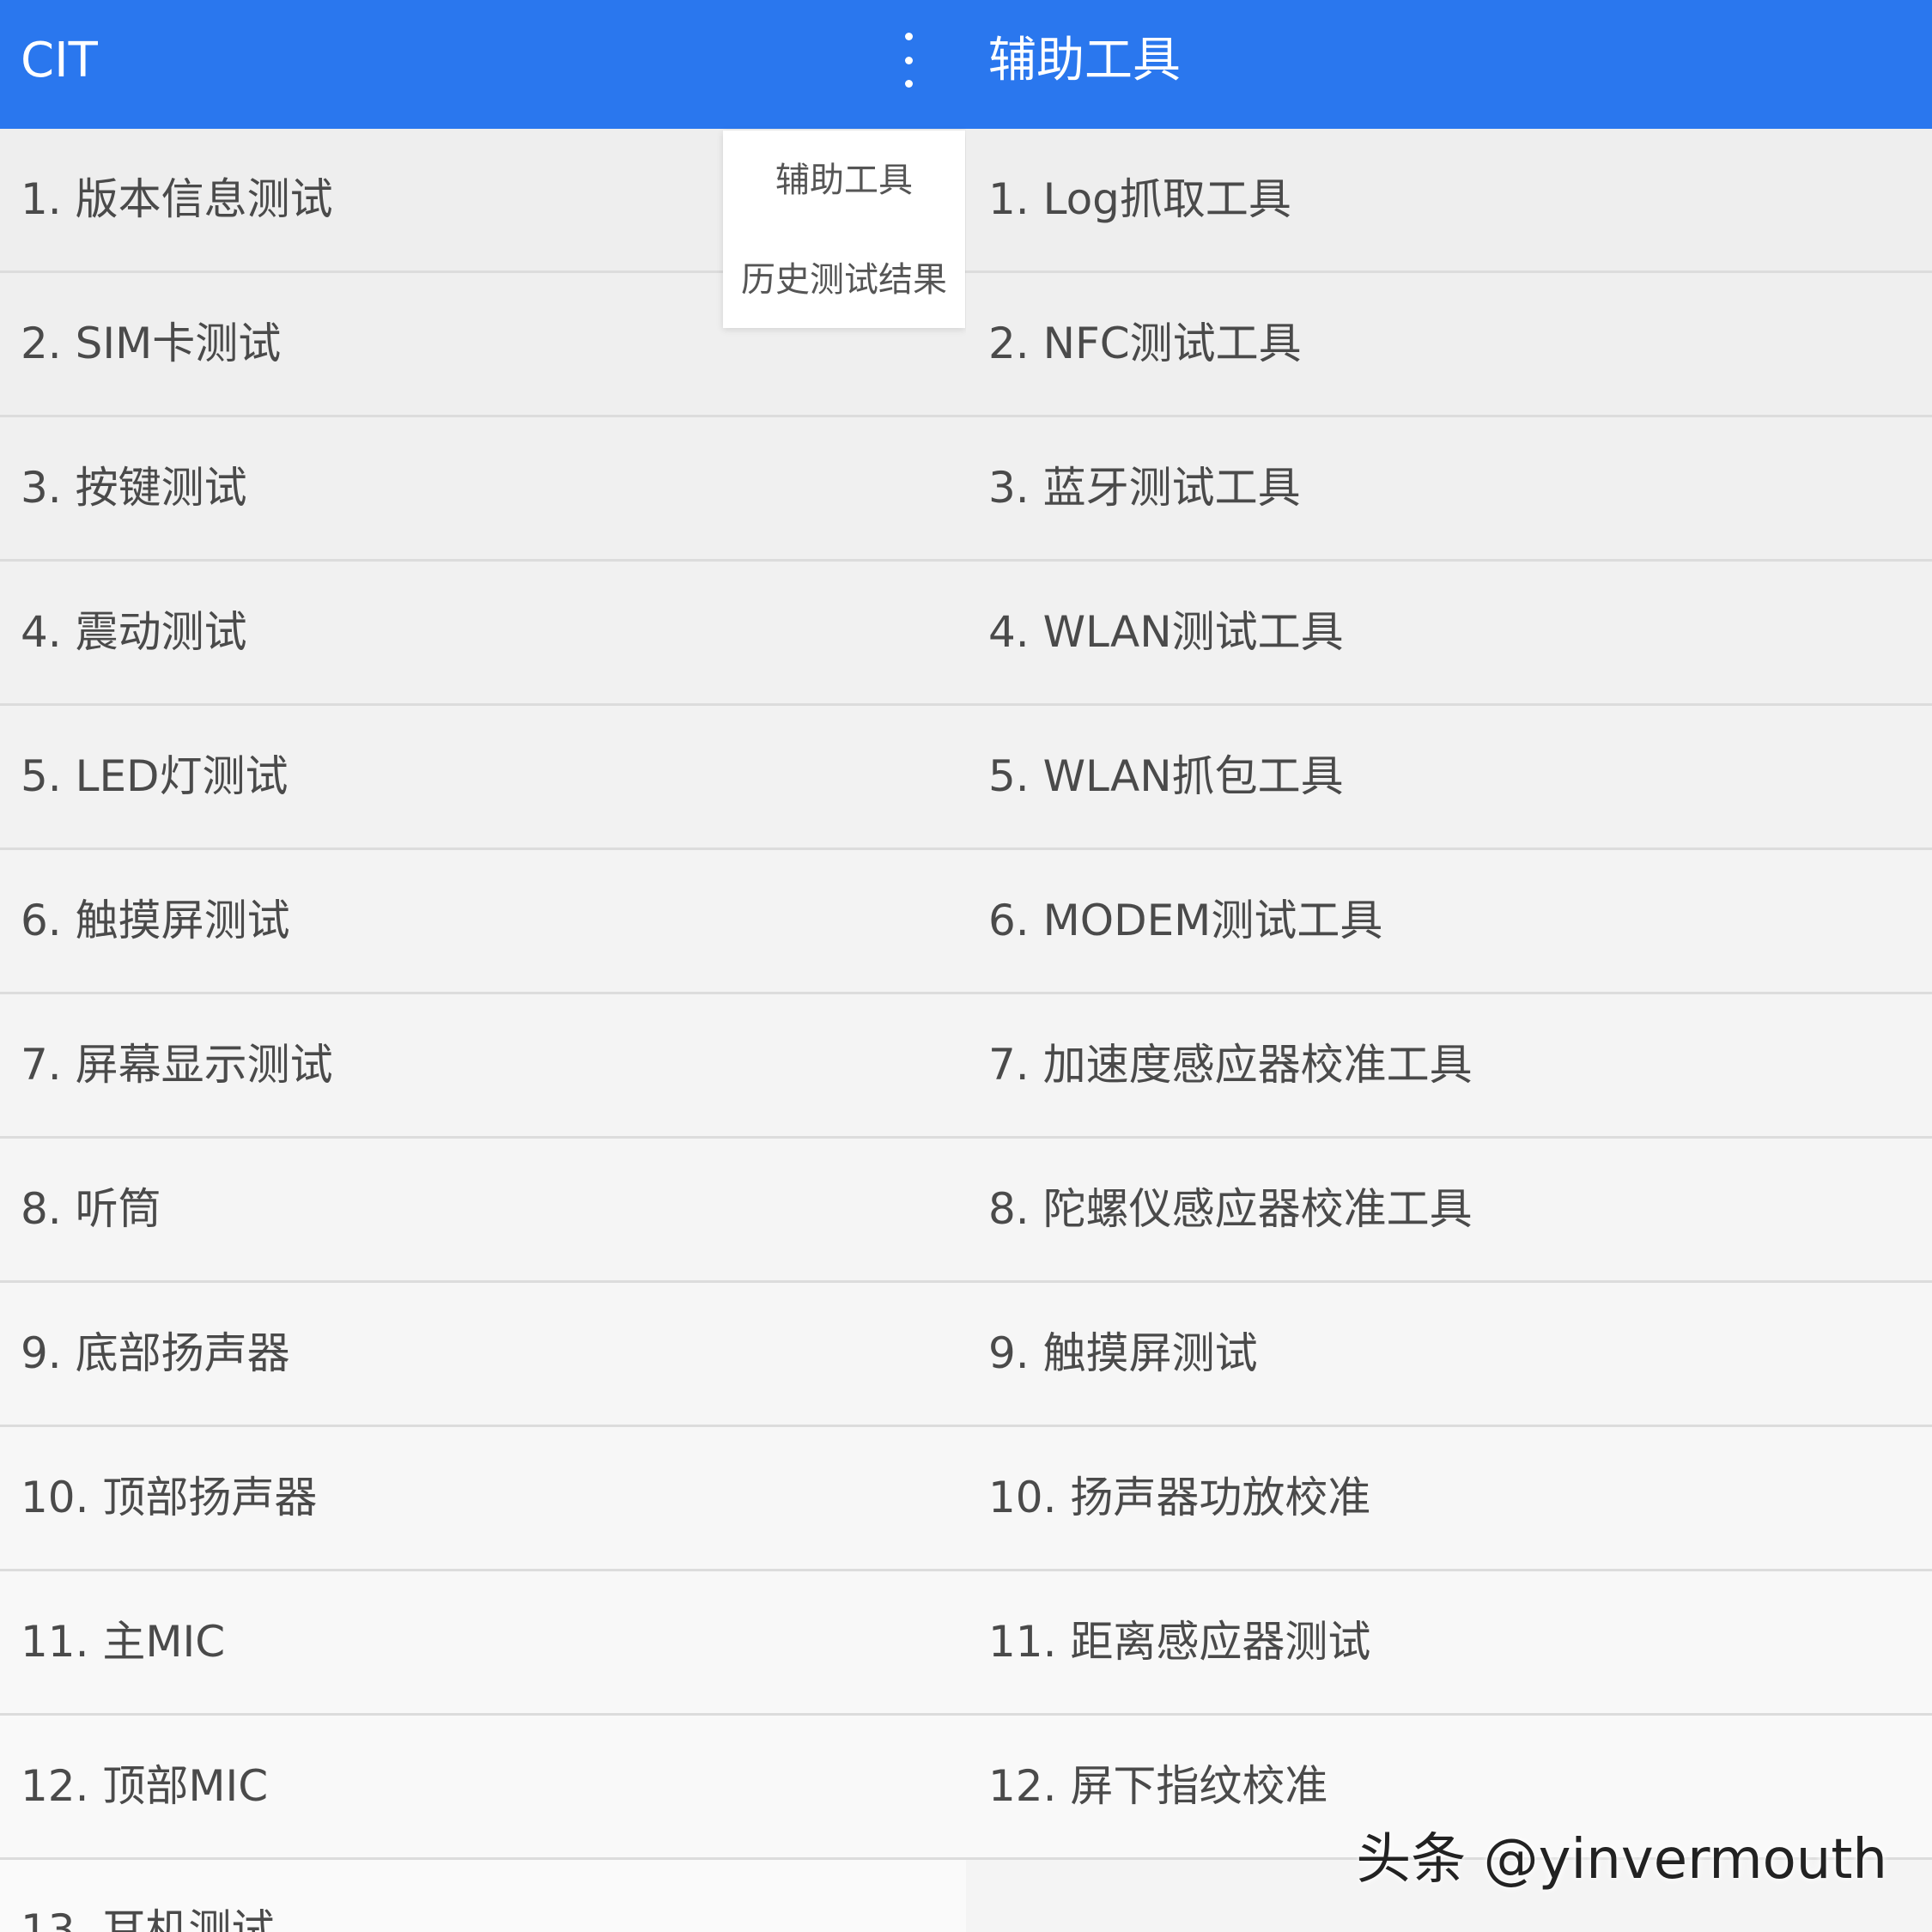 Image resolution: width=1932 pixels, height=1932 pixels. What do you see at coordinates (123, 1642) in the screenshot?
I see `list-item-label: 11. 主MIC` at bounding box center [123, 1642].